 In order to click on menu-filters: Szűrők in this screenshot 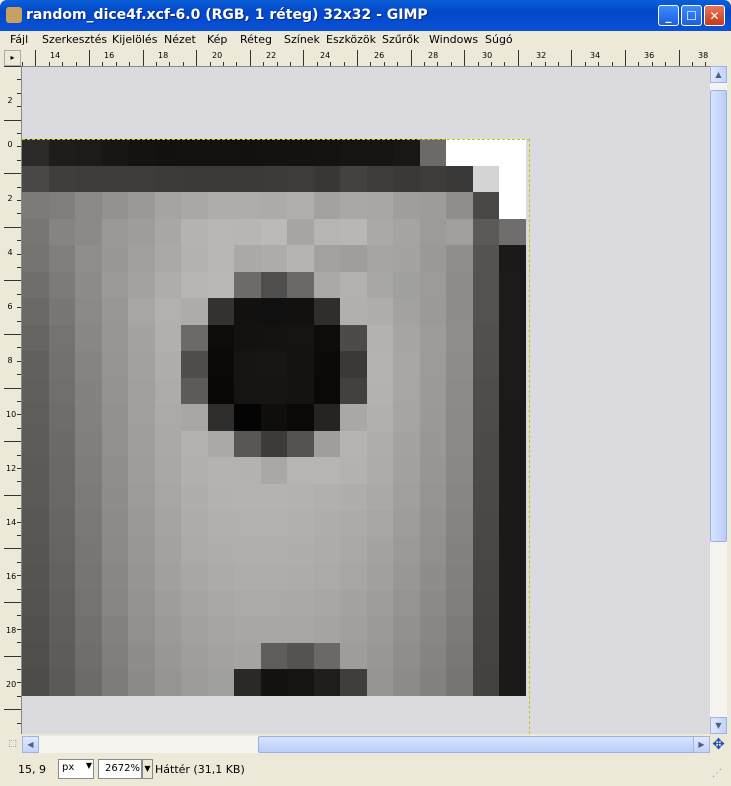, I will do `click(400, 39)`.